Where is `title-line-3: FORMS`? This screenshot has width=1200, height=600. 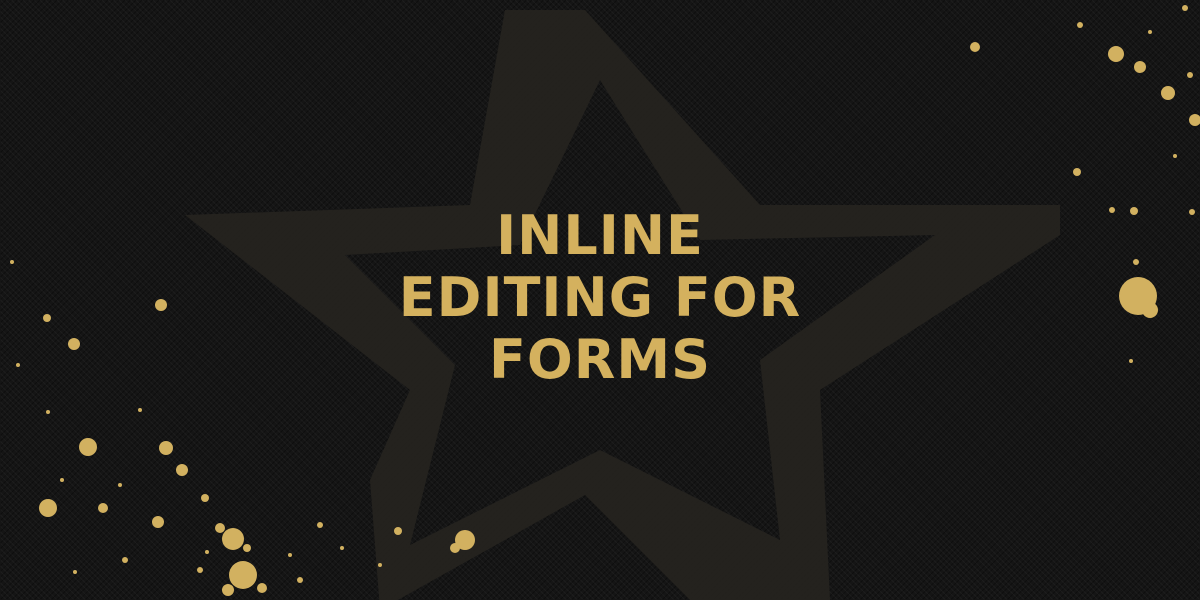
title-line-3: FORMS is located at coordinates (599, 359).